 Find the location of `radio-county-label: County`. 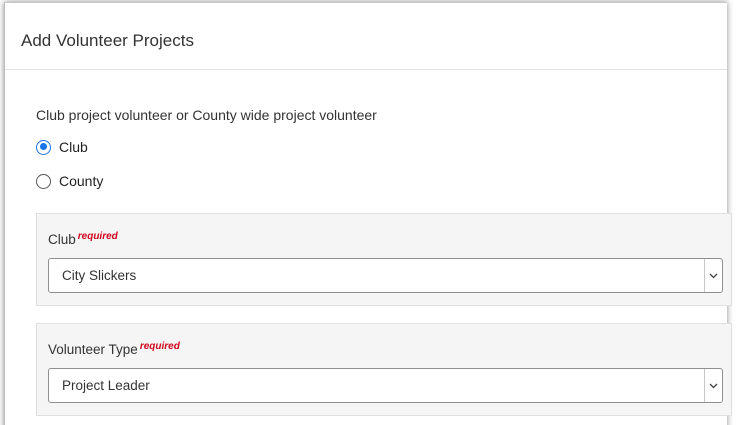

radio-county-label: County is located at coordinates (81, 181).